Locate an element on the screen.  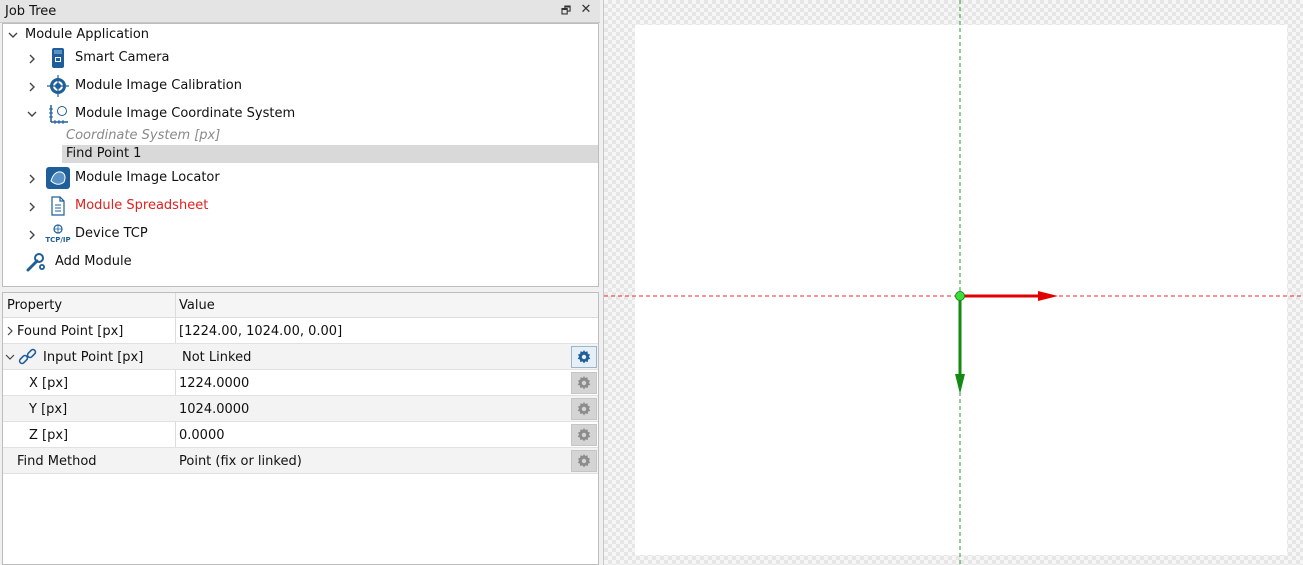
property-value: 1024.0000 is located at coordinates (214, 409).